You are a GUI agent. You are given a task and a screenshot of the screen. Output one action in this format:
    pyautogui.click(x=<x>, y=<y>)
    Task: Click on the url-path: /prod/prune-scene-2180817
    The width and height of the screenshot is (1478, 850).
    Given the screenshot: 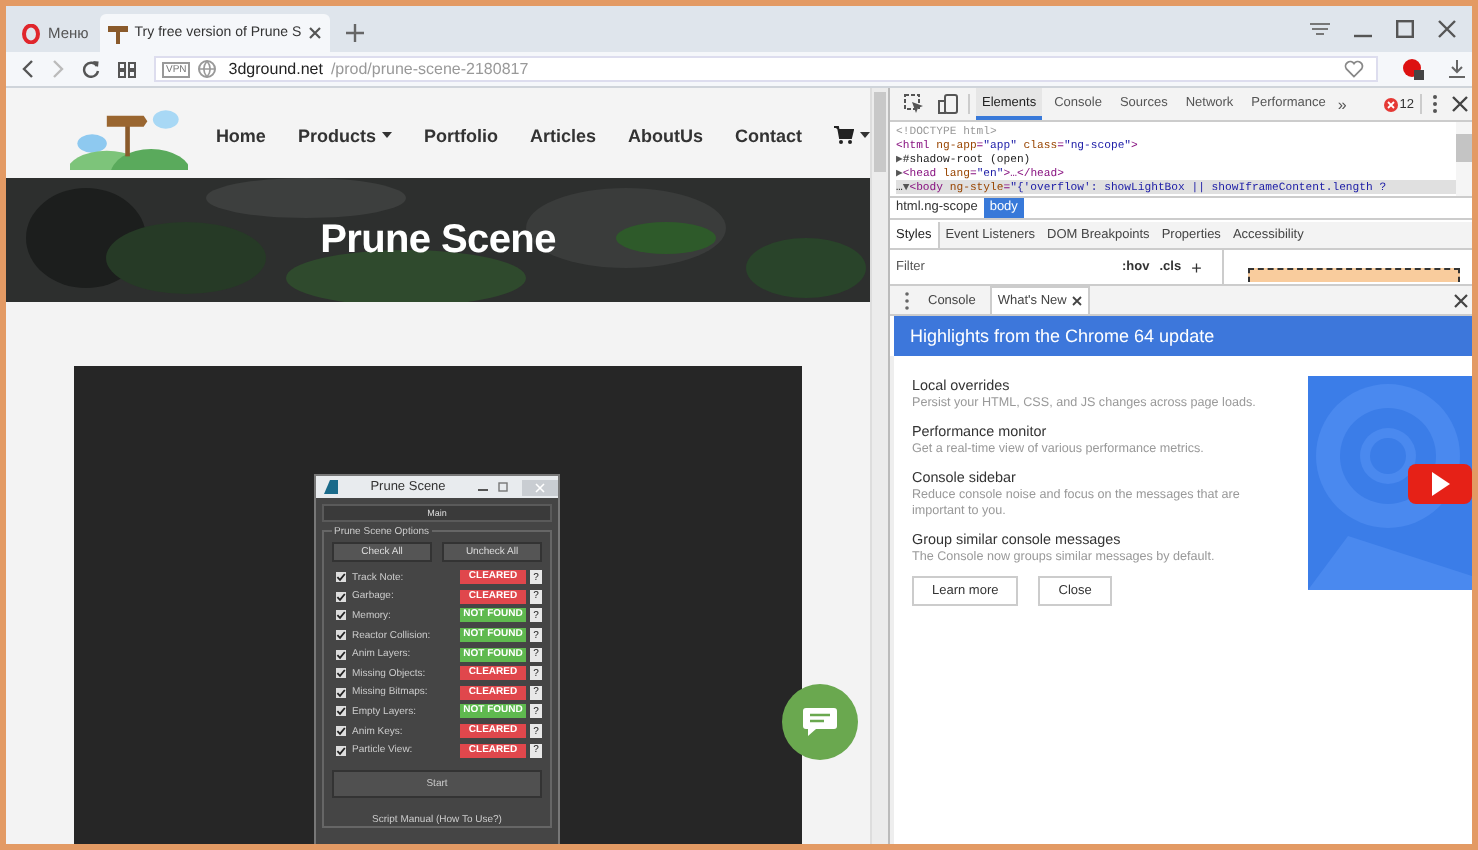 What is the action you would take?
    pyautogui.click(x=429, y=69)
    